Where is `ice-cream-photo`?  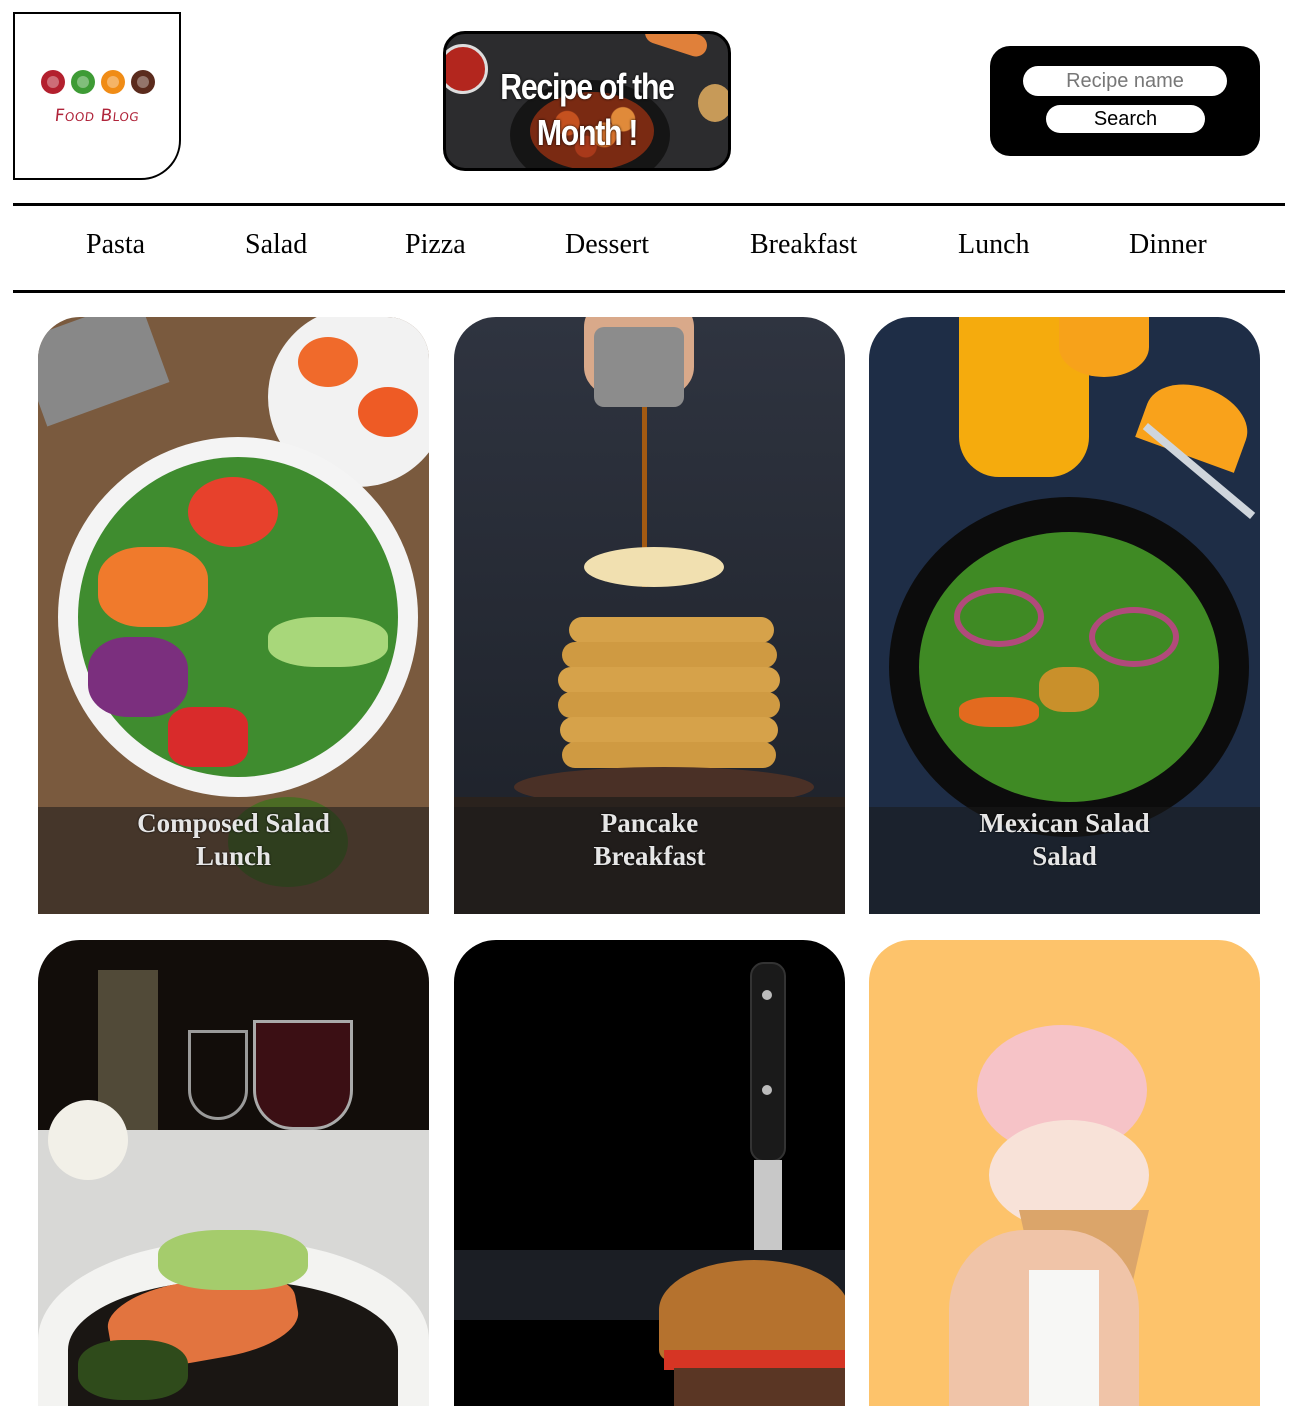 ice-cream-photo is located at coordinates (1064, 1173).